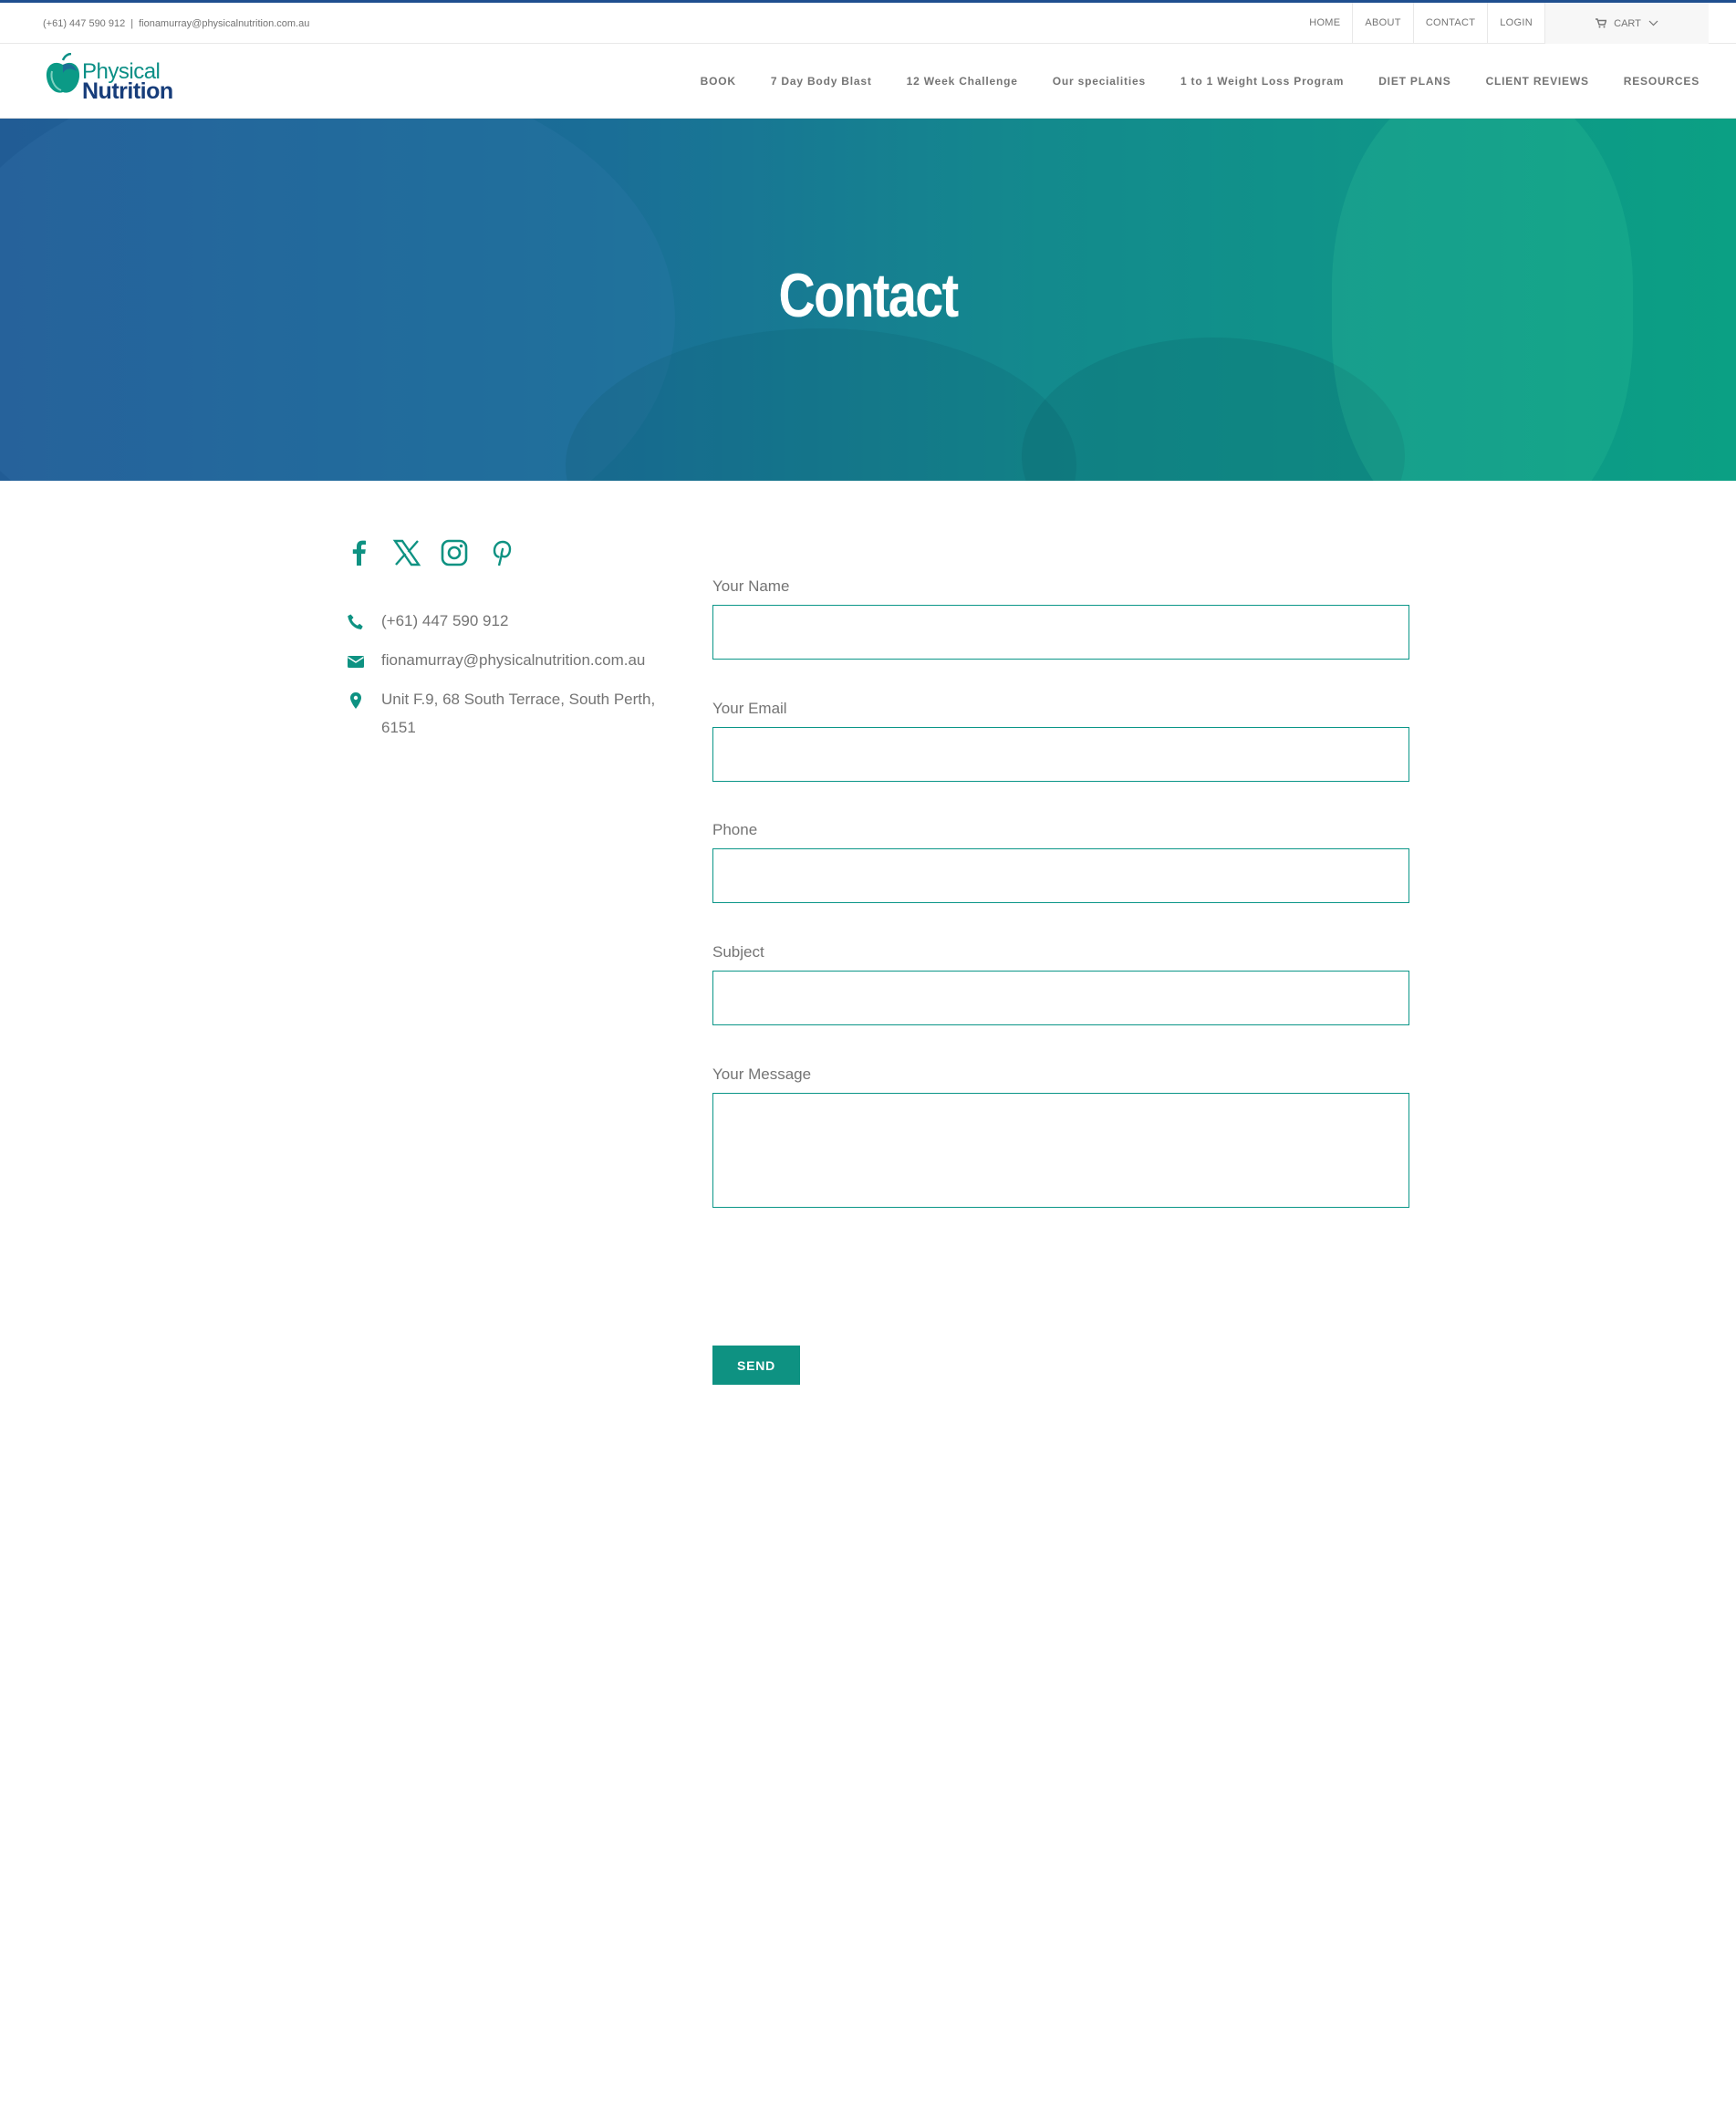 This screenshot has height=2120, width=1736. I want to click on phone-label: Phone, so click(735, 829).